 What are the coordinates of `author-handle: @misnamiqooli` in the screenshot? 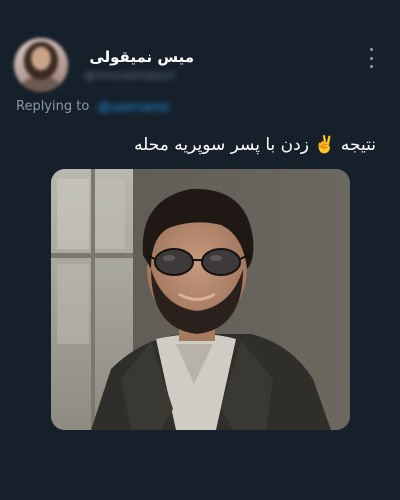 It's located at (129, 75).